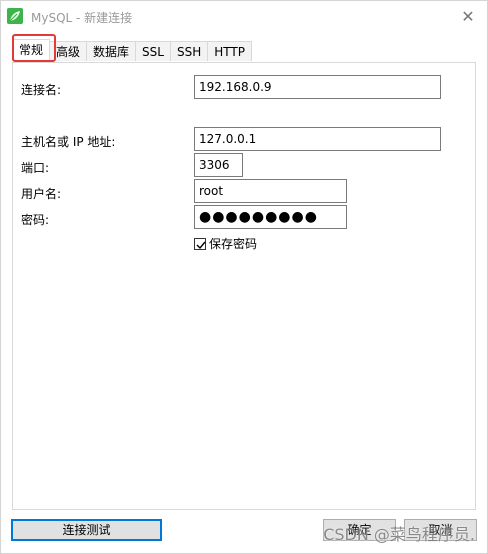 The height and width of the screenshot is (554, 488). What do you see at coordinates (189, 51) in the screenshot?
I see `tab-ssh: SSH` at bounding box center [189, 51].